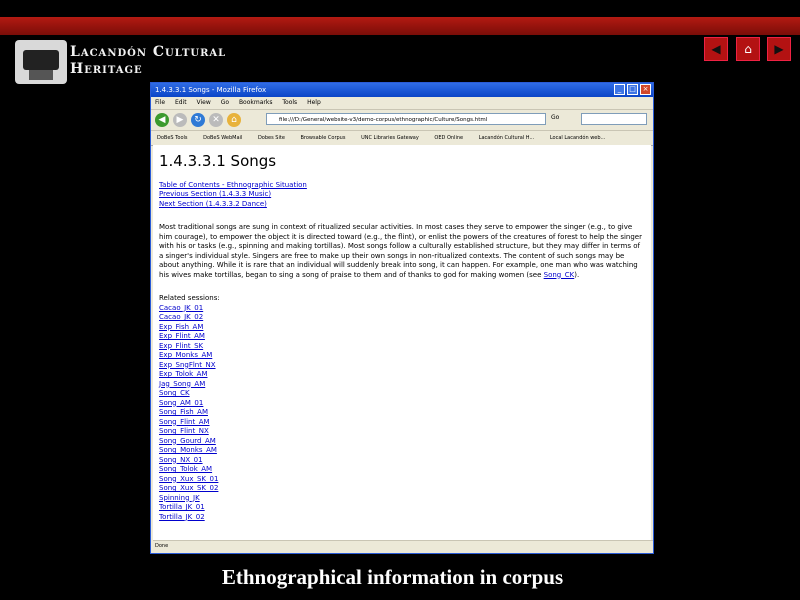 The image size is (800, 600). I want to click on session-link: Song_AM_01, so click(402, 404).